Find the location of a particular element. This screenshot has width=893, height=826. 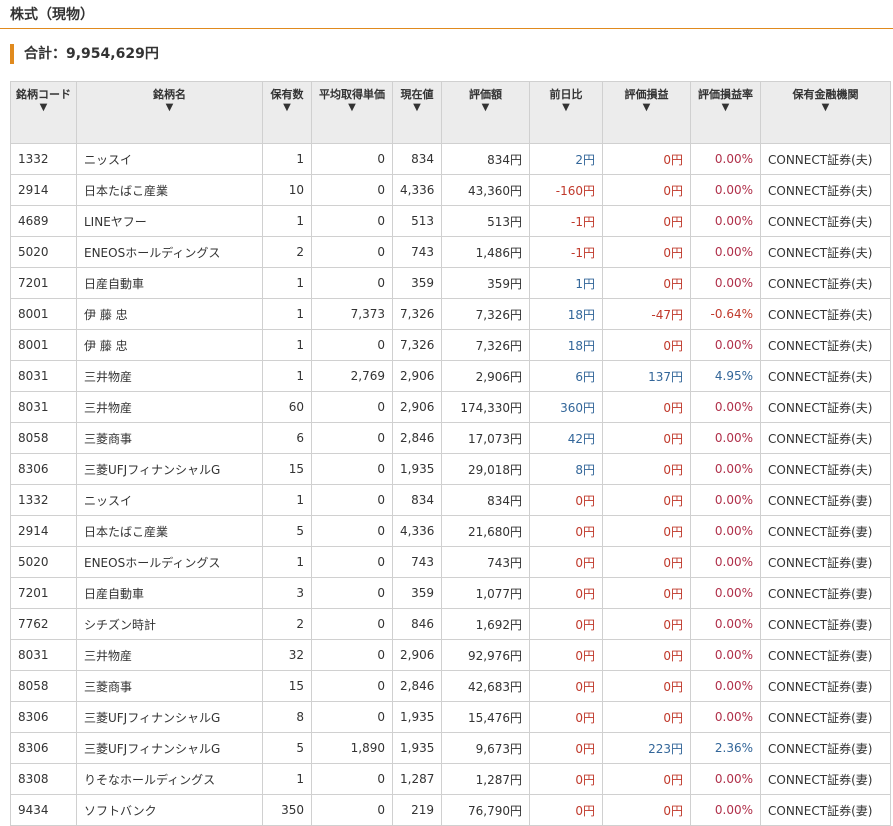

header-change: 前日比 ▼ is located at coordinates (566, 112).